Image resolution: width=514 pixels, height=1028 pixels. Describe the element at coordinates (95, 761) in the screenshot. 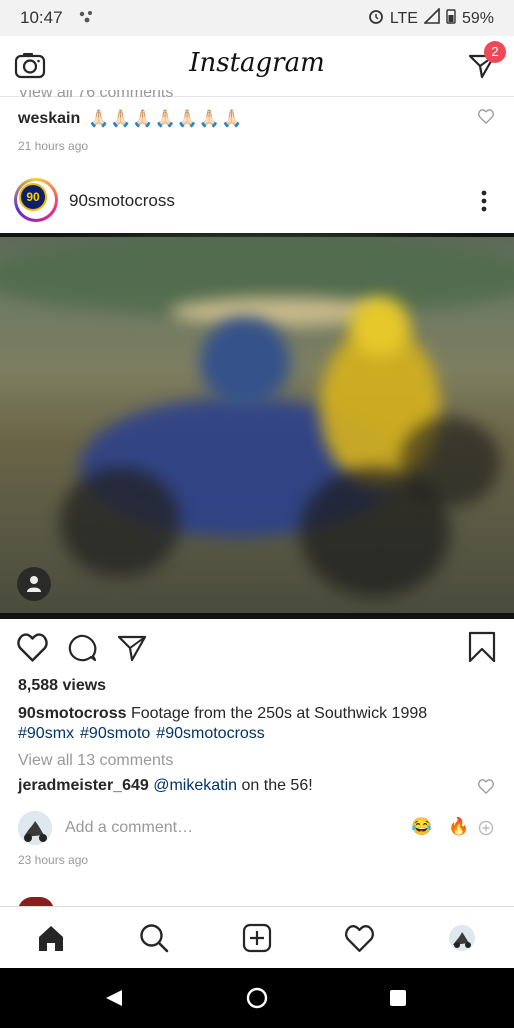

I see `view-all-comments-link: View all 13 comments` at that location.